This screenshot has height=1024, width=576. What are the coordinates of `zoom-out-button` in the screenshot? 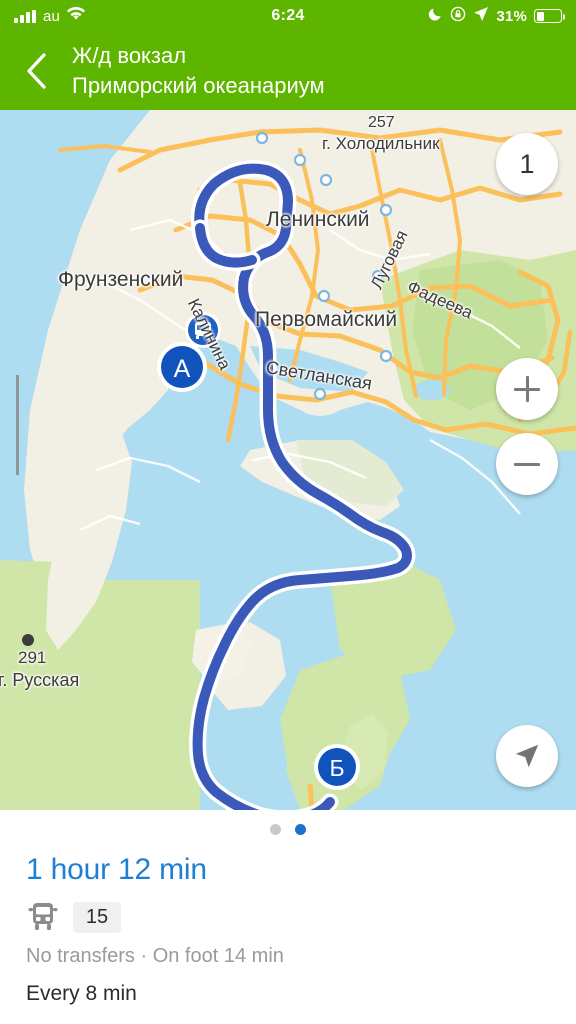 It's located at (527, 464).